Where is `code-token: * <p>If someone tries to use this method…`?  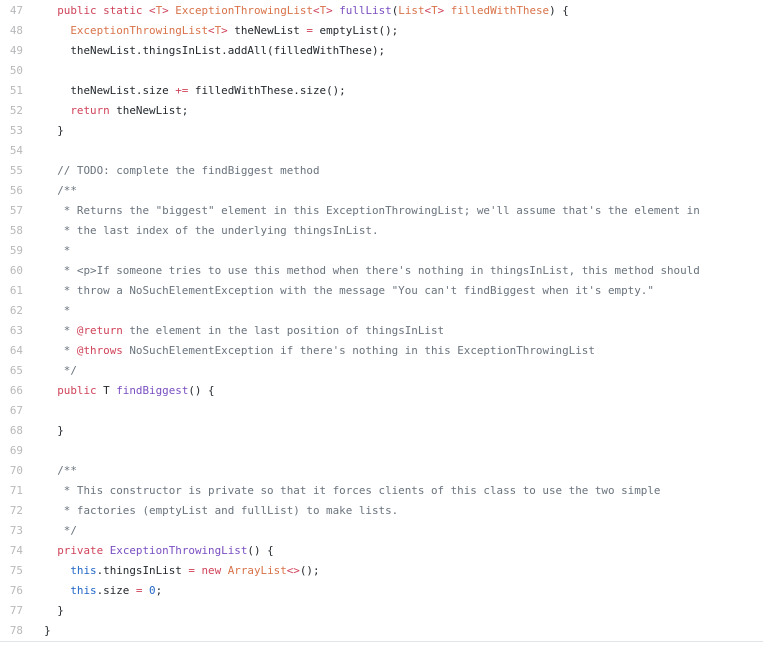
code-token: * <p>If someone tries to use this method… is located at coordinates (365, 270).